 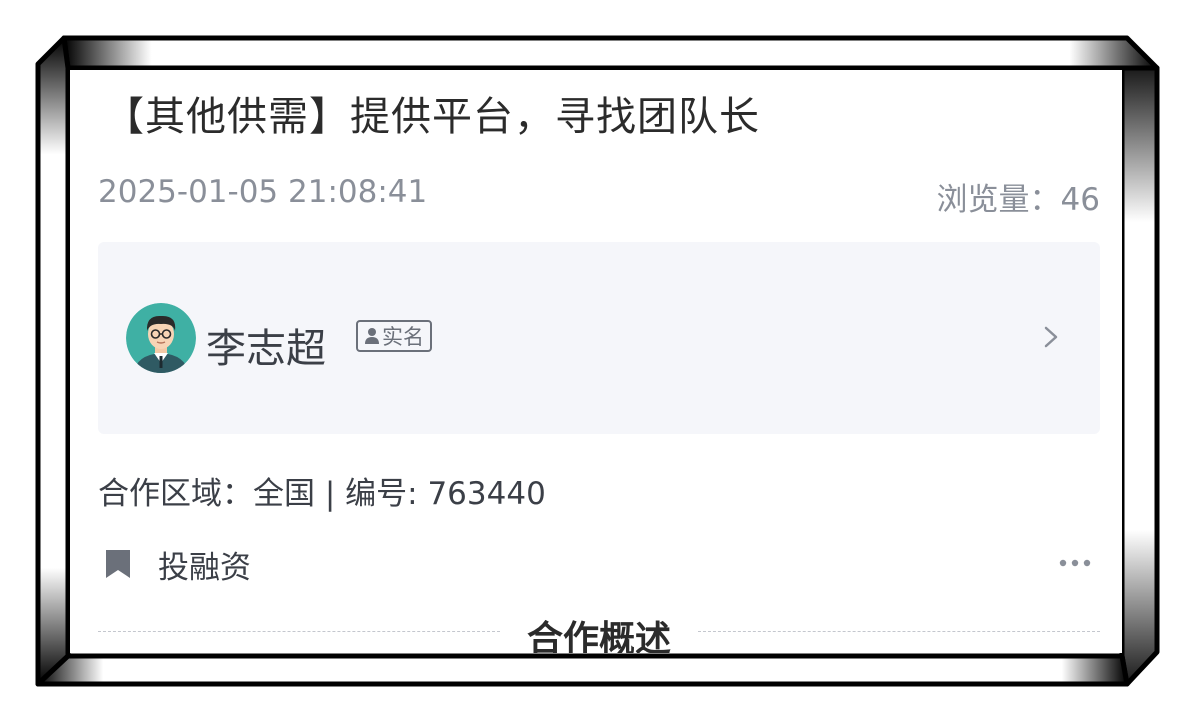 I want to click on cooperation-info: 合作区域：全国 | 编号: 763440, so click(x=322, y=494).